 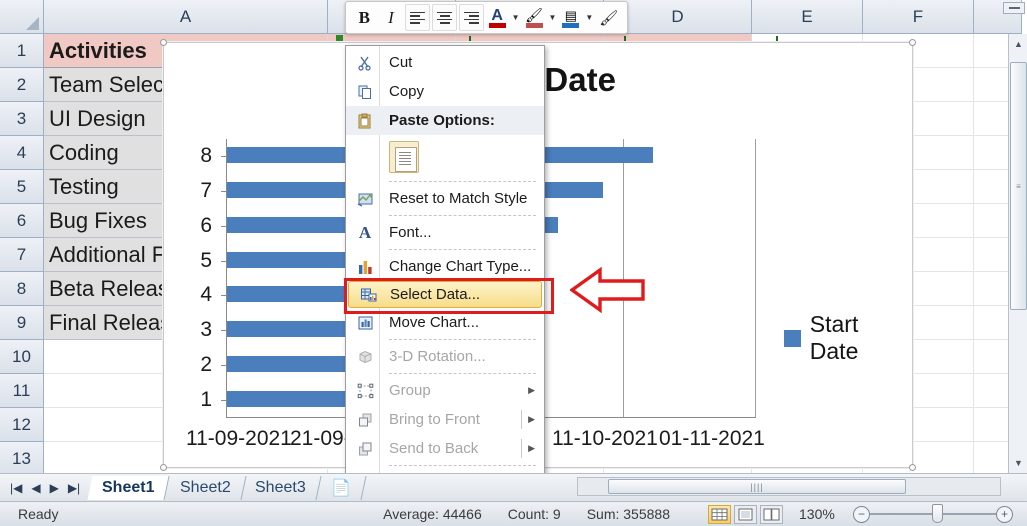 What do you see at coordinates (418, 17) in the screenshot?
I see `align-left-button` at bounding box center [418, 17].